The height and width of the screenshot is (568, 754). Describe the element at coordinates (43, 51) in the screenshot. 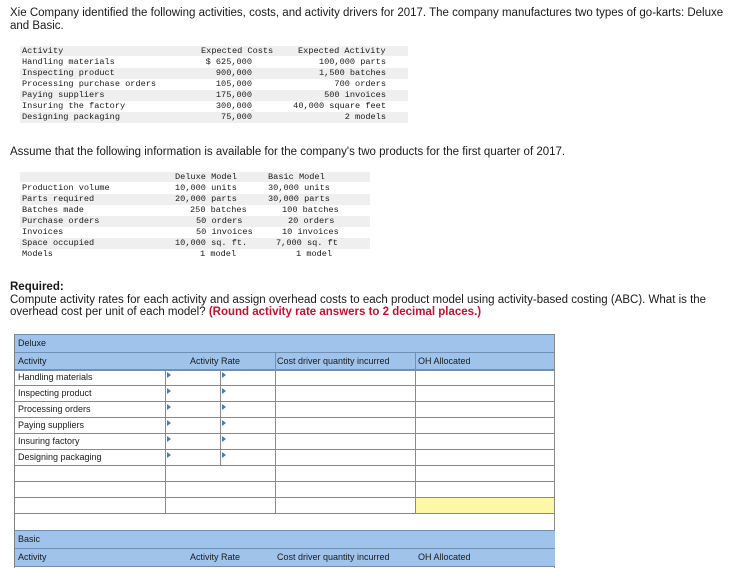

I see `header-activity: Activity` at that location.